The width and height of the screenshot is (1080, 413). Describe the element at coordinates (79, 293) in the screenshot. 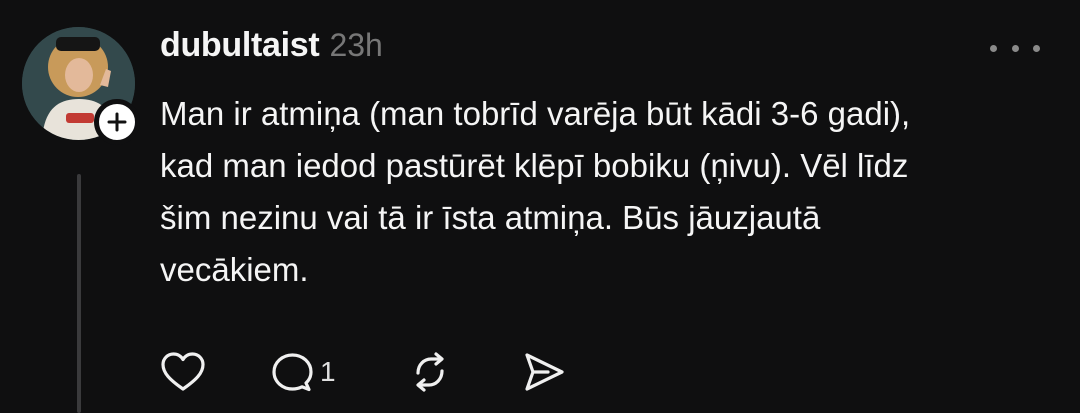

I see `thread-line` at that location.